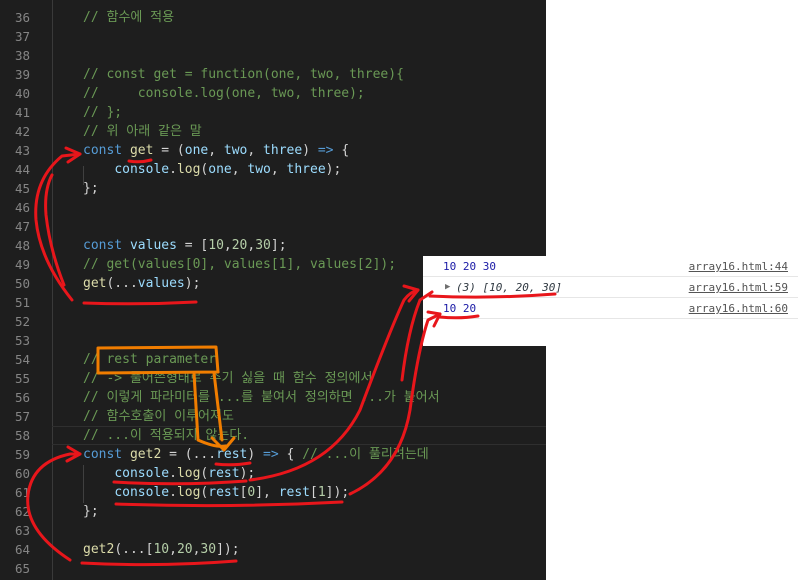  What do you see at coordinates (273, 188) in the screenshot?
I see `code-line: 45};` at bounding box center [273, 188].